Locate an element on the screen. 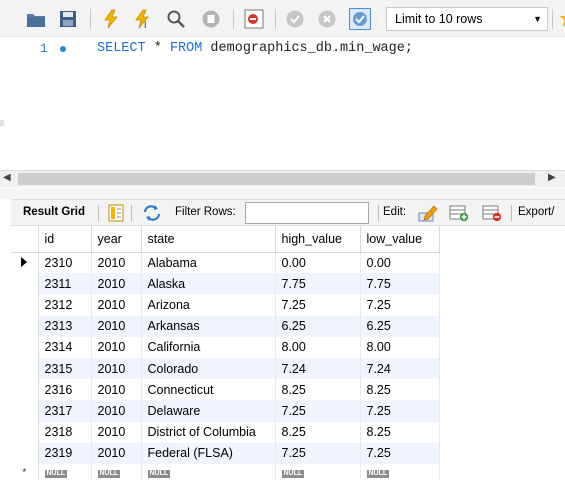  beautify-icon is located at coordinates (561, 19).